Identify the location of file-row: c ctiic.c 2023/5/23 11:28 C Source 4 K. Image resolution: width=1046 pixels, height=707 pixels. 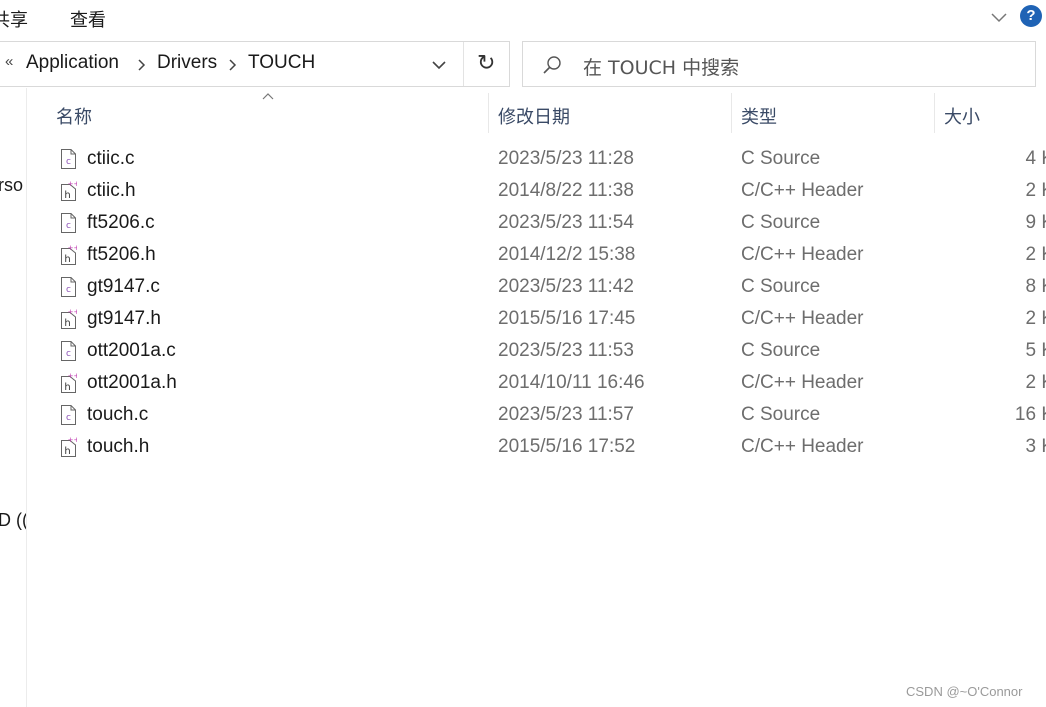
(537, 159).